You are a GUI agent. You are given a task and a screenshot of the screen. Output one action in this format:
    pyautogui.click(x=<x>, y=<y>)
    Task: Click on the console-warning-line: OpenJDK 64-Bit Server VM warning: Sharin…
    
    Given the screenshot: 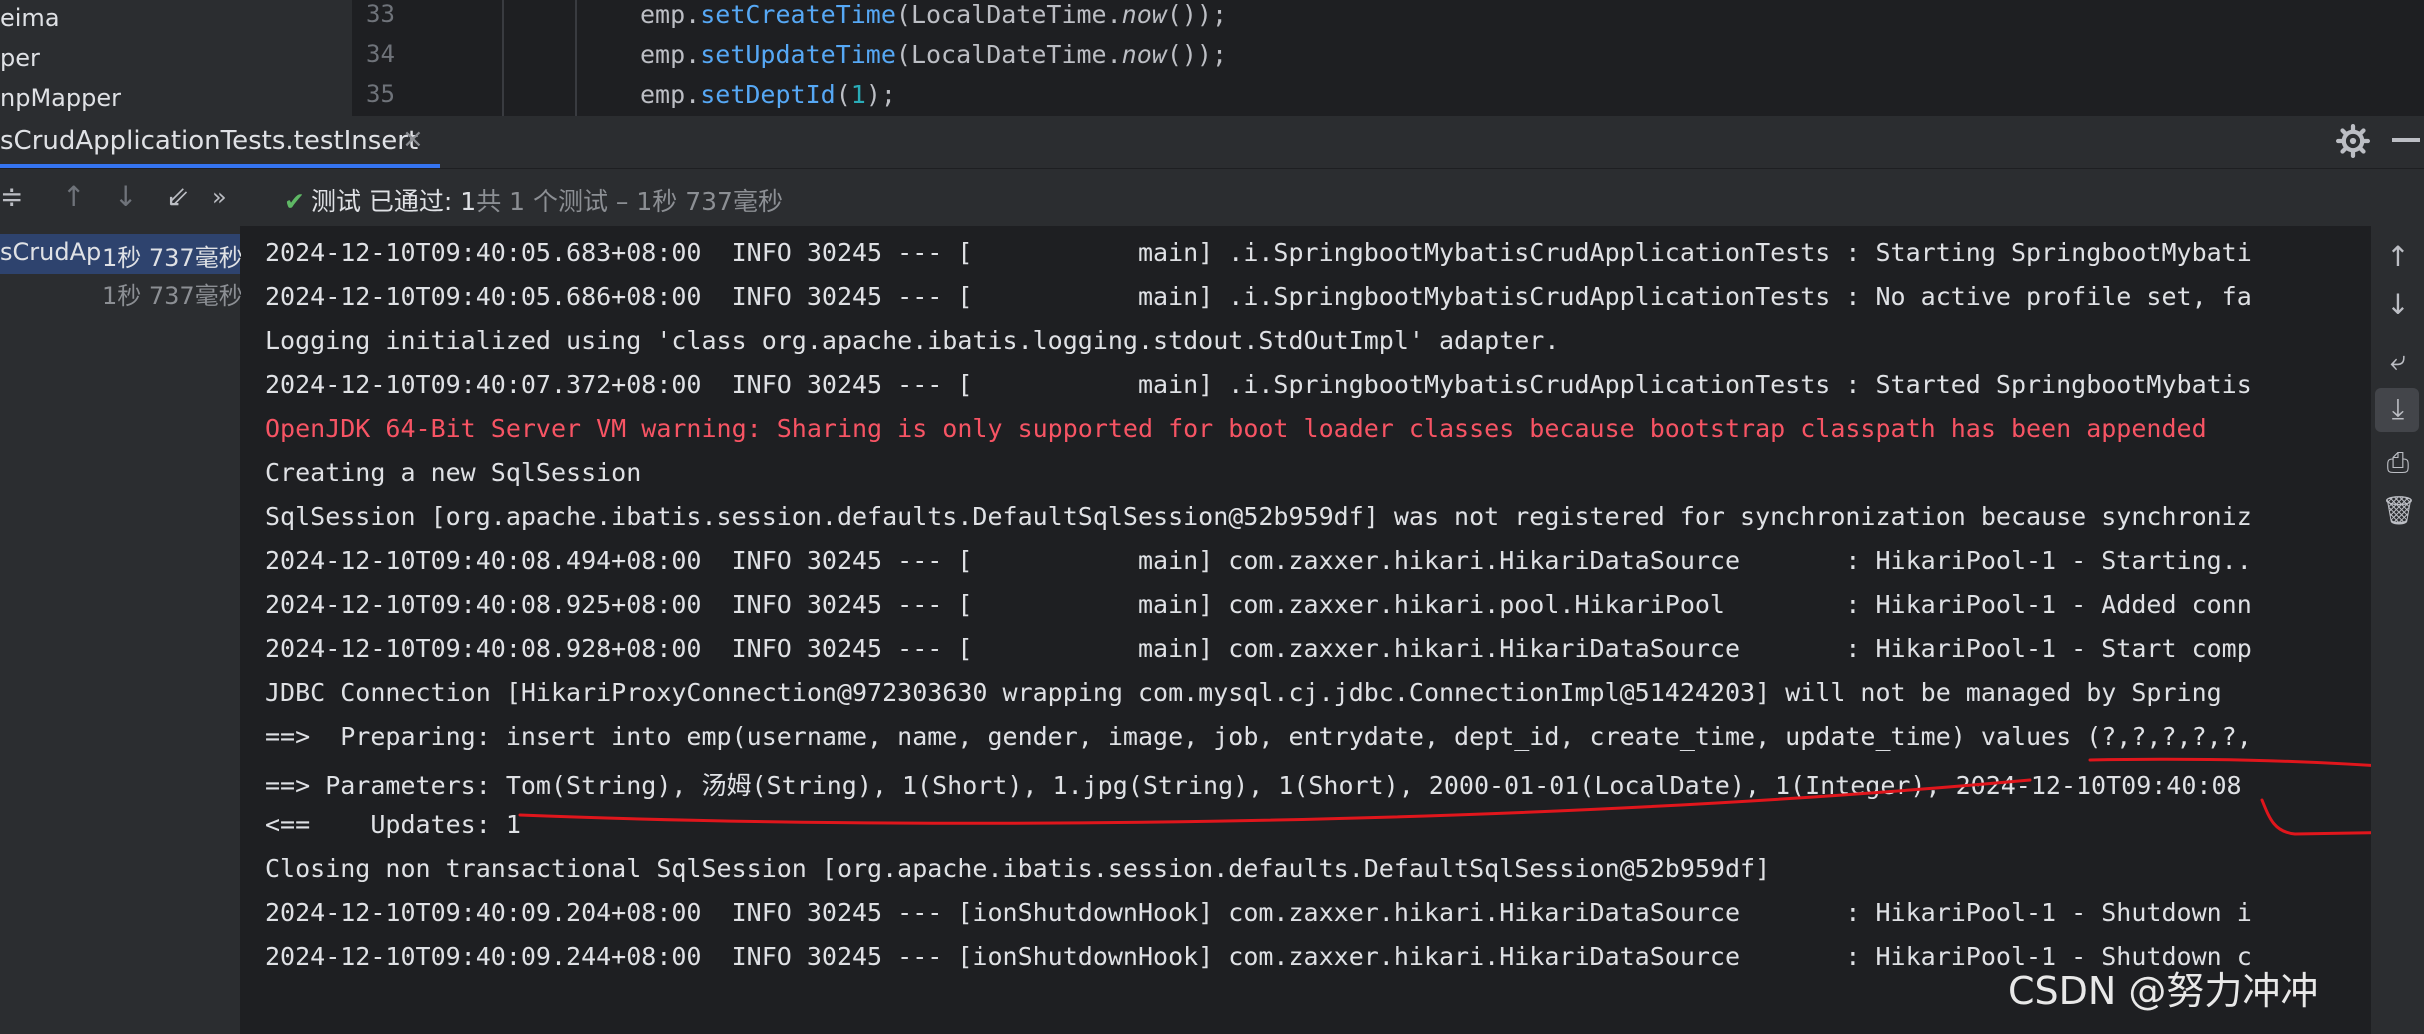 What is the action you would take?
    pyautogui.click(x=1236, y=428)
    